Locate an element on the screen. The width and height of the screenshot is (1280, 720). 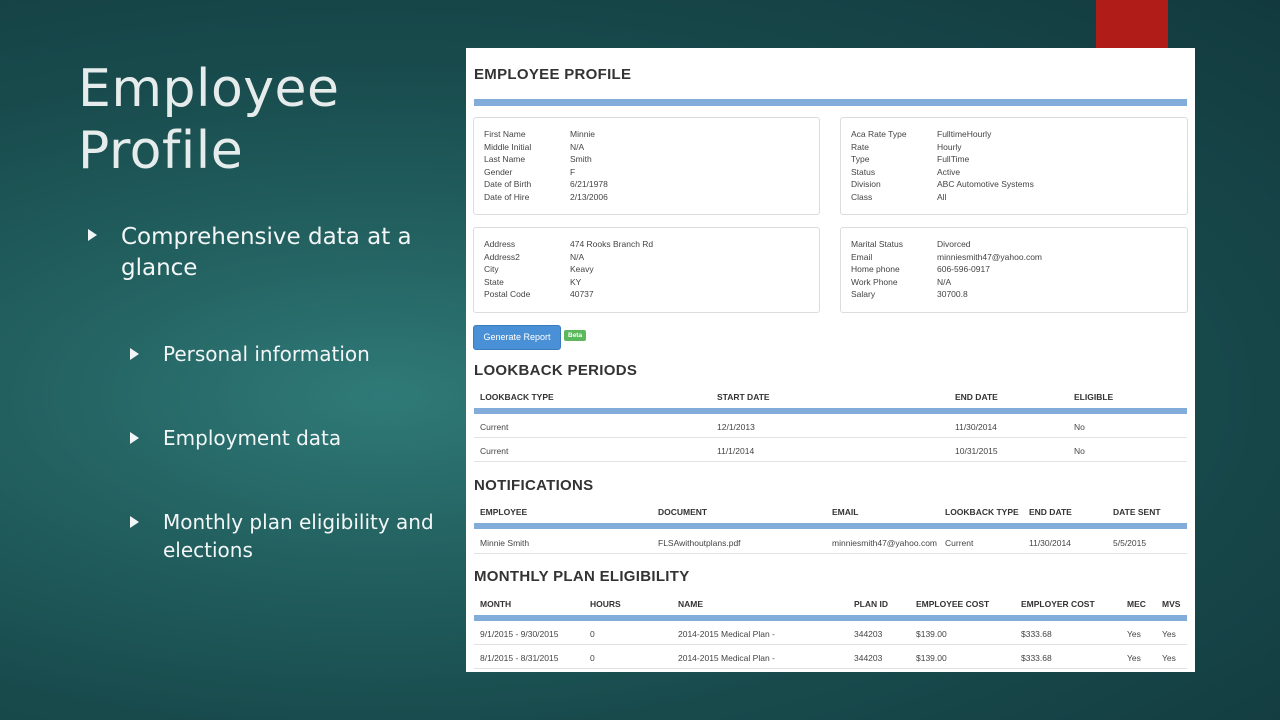
field-row: Salary 30700.8 is located at coordinates (946, 294).